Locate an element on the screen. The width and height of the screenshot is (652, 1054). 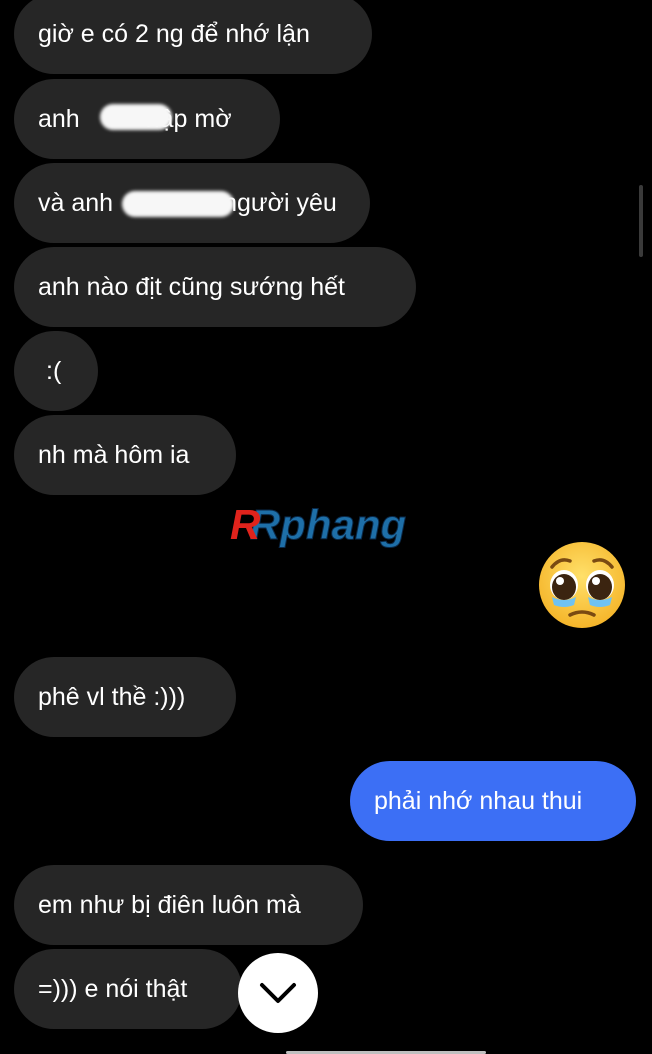
message-text: anh is located at coordinates (59, 118).